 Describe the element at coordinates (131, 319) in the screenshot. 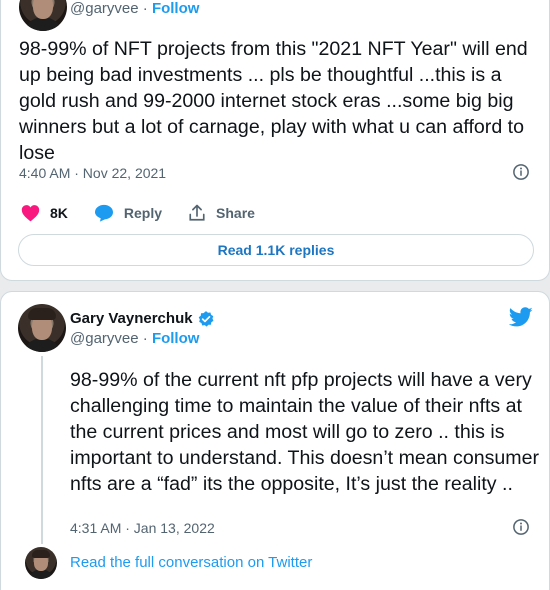

I see `author-name: Gary Vaynerchuk` at that location.